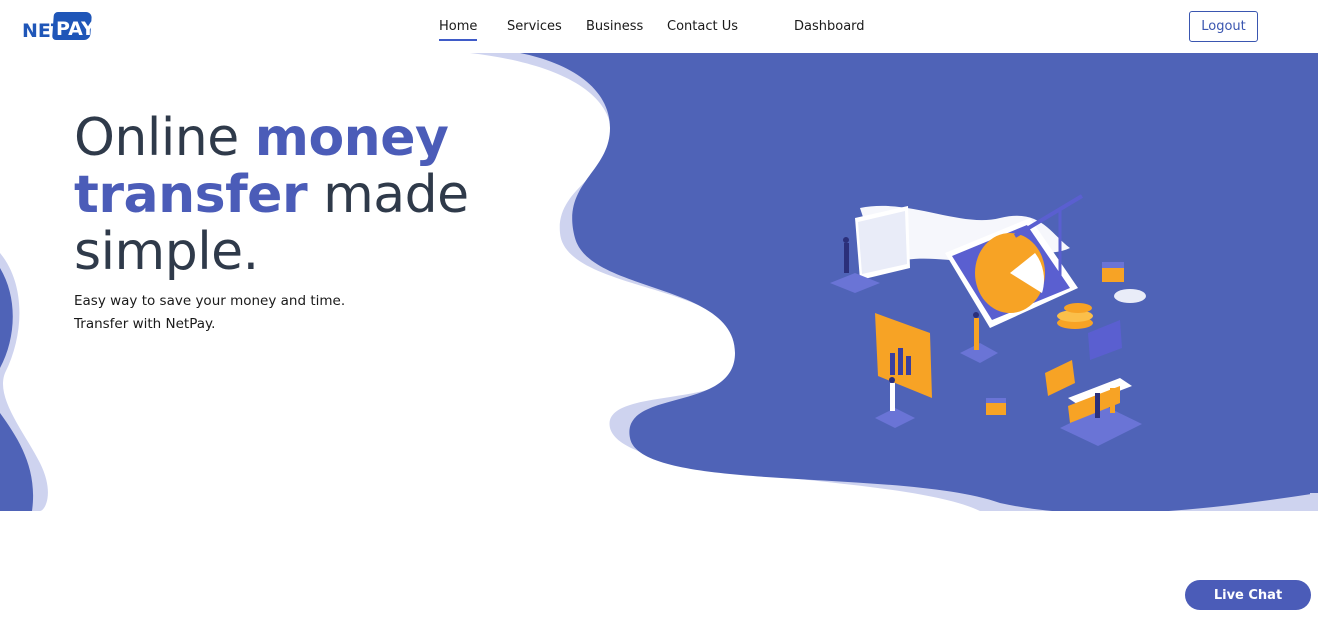 This screenshot has height=617, width=1318. Describe the element at coordinates (458, 30) in the screenshot. I see `nav-home: Home` at that location.